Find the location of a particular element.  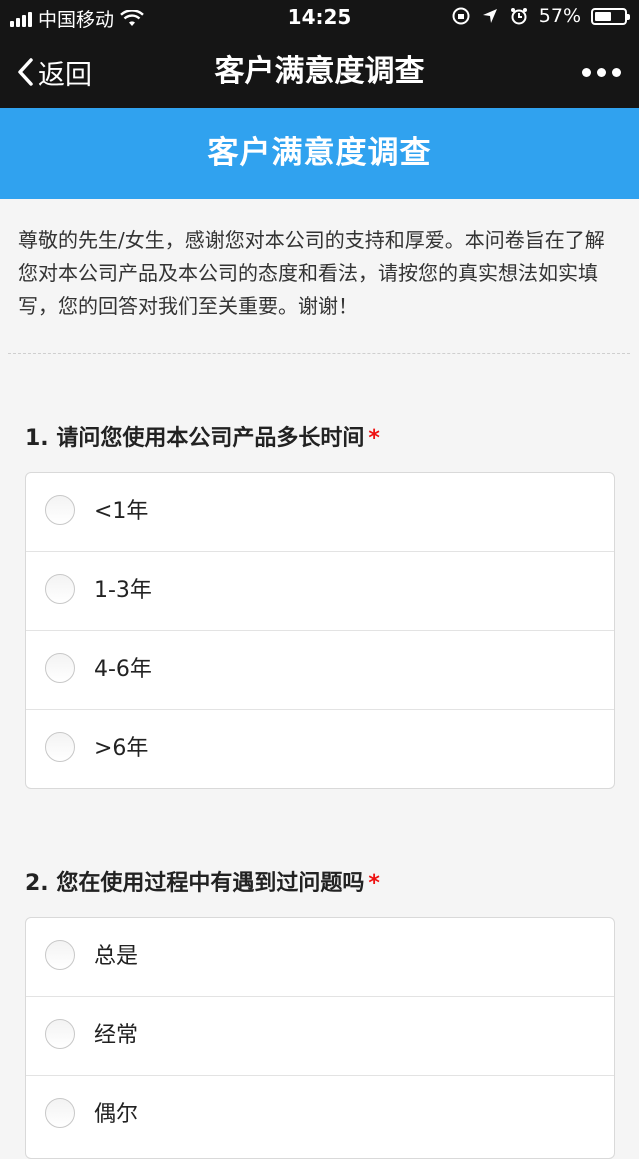

question-2-title: 2. 您在使用过程中有遇到过问题吗 * is located at coordinates (202, 881).